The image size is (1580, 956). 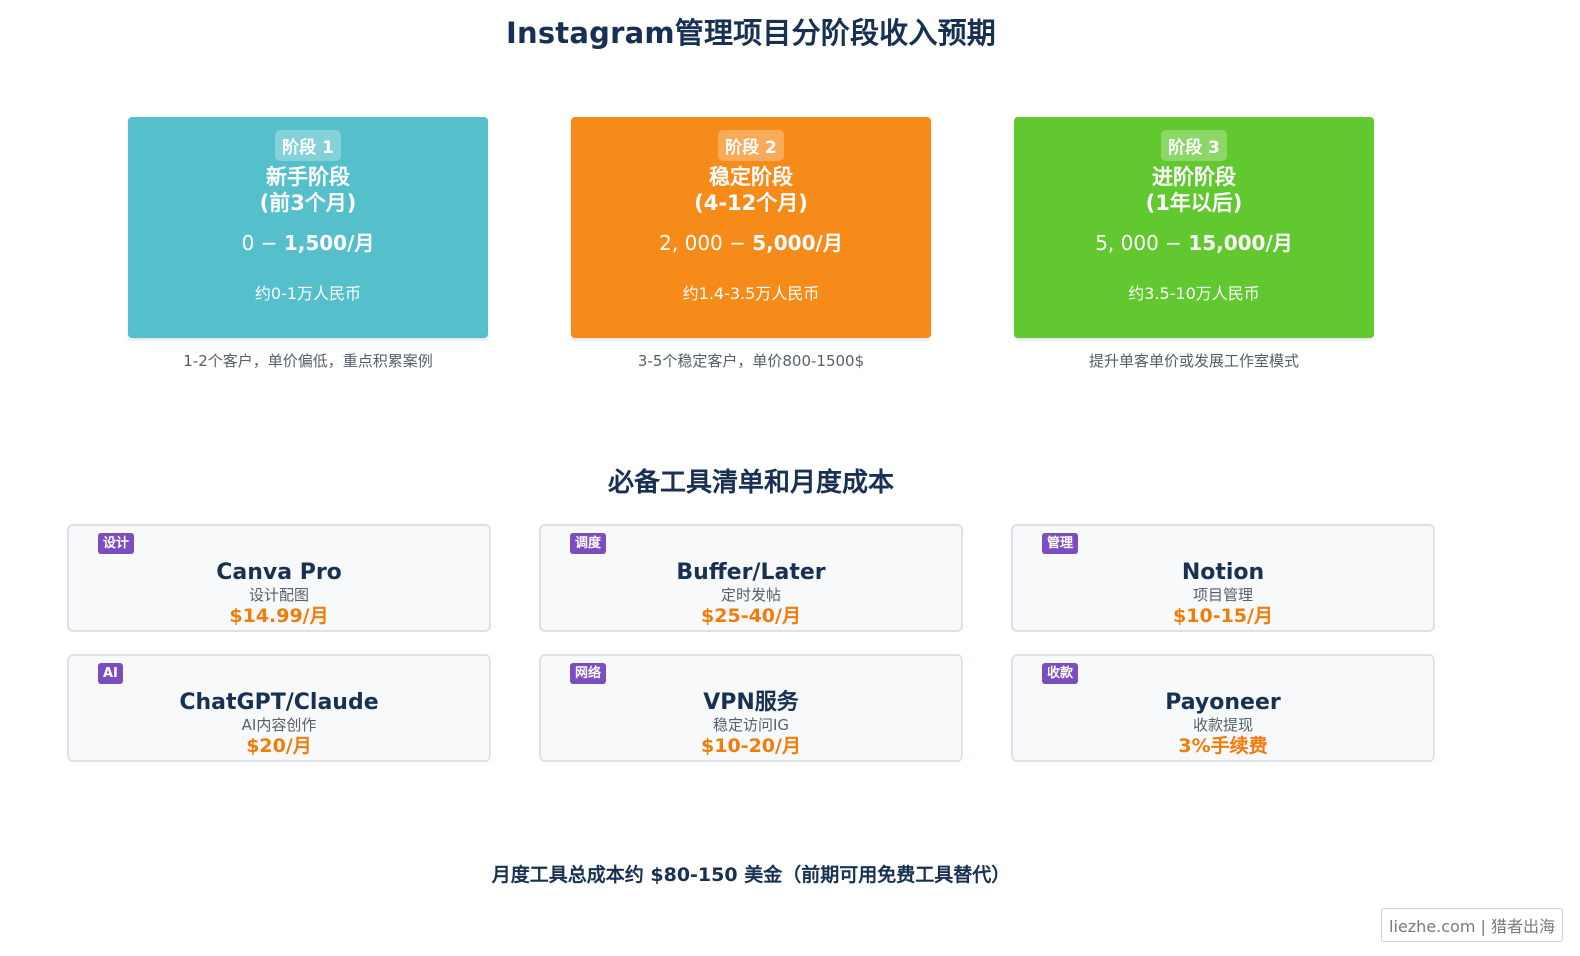 I want to click on tool-card-canva: 设计 Canva Pro 设计配图 $14.99/月, so click(x=279, y=578).